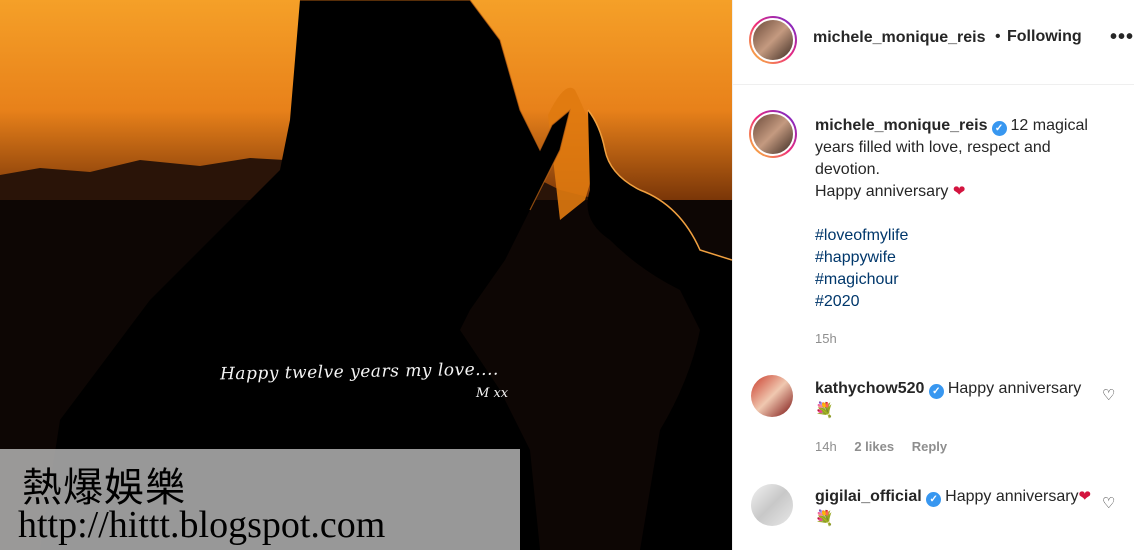 The image size is (1134, 550). Describe the element at coordinates (773, 134) in the screenshot. I see `caption-author-avatar` at that location.